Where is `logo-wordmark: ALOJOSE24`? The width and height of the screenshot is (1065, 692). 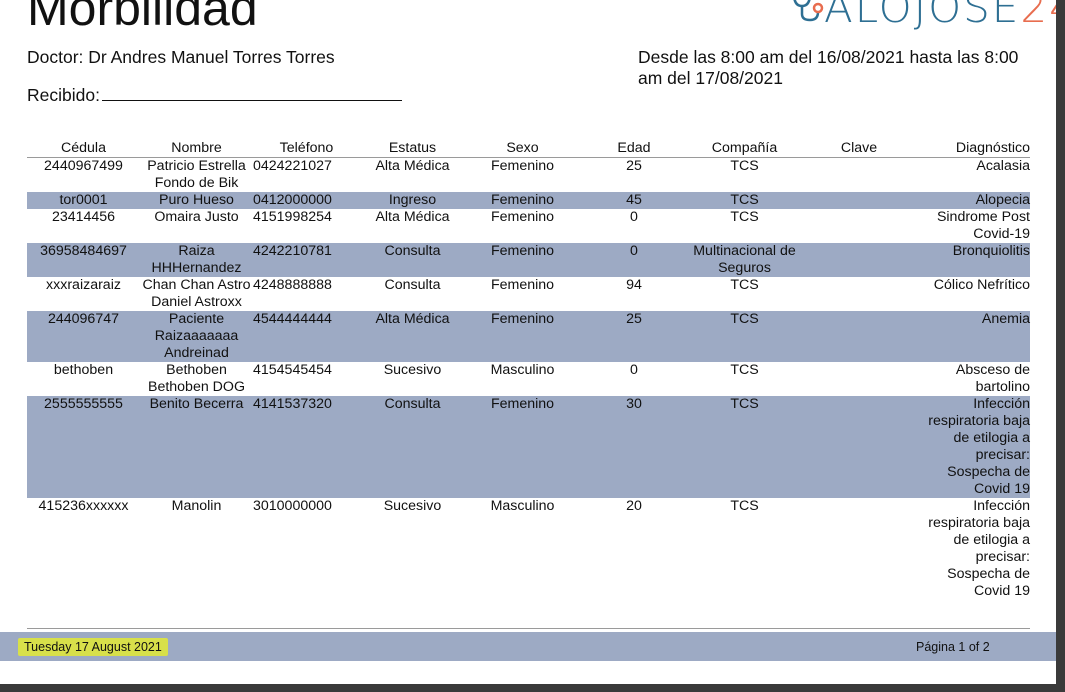
logo-wordmark: ALOJOSE24 is located at coordinates (940, 16).